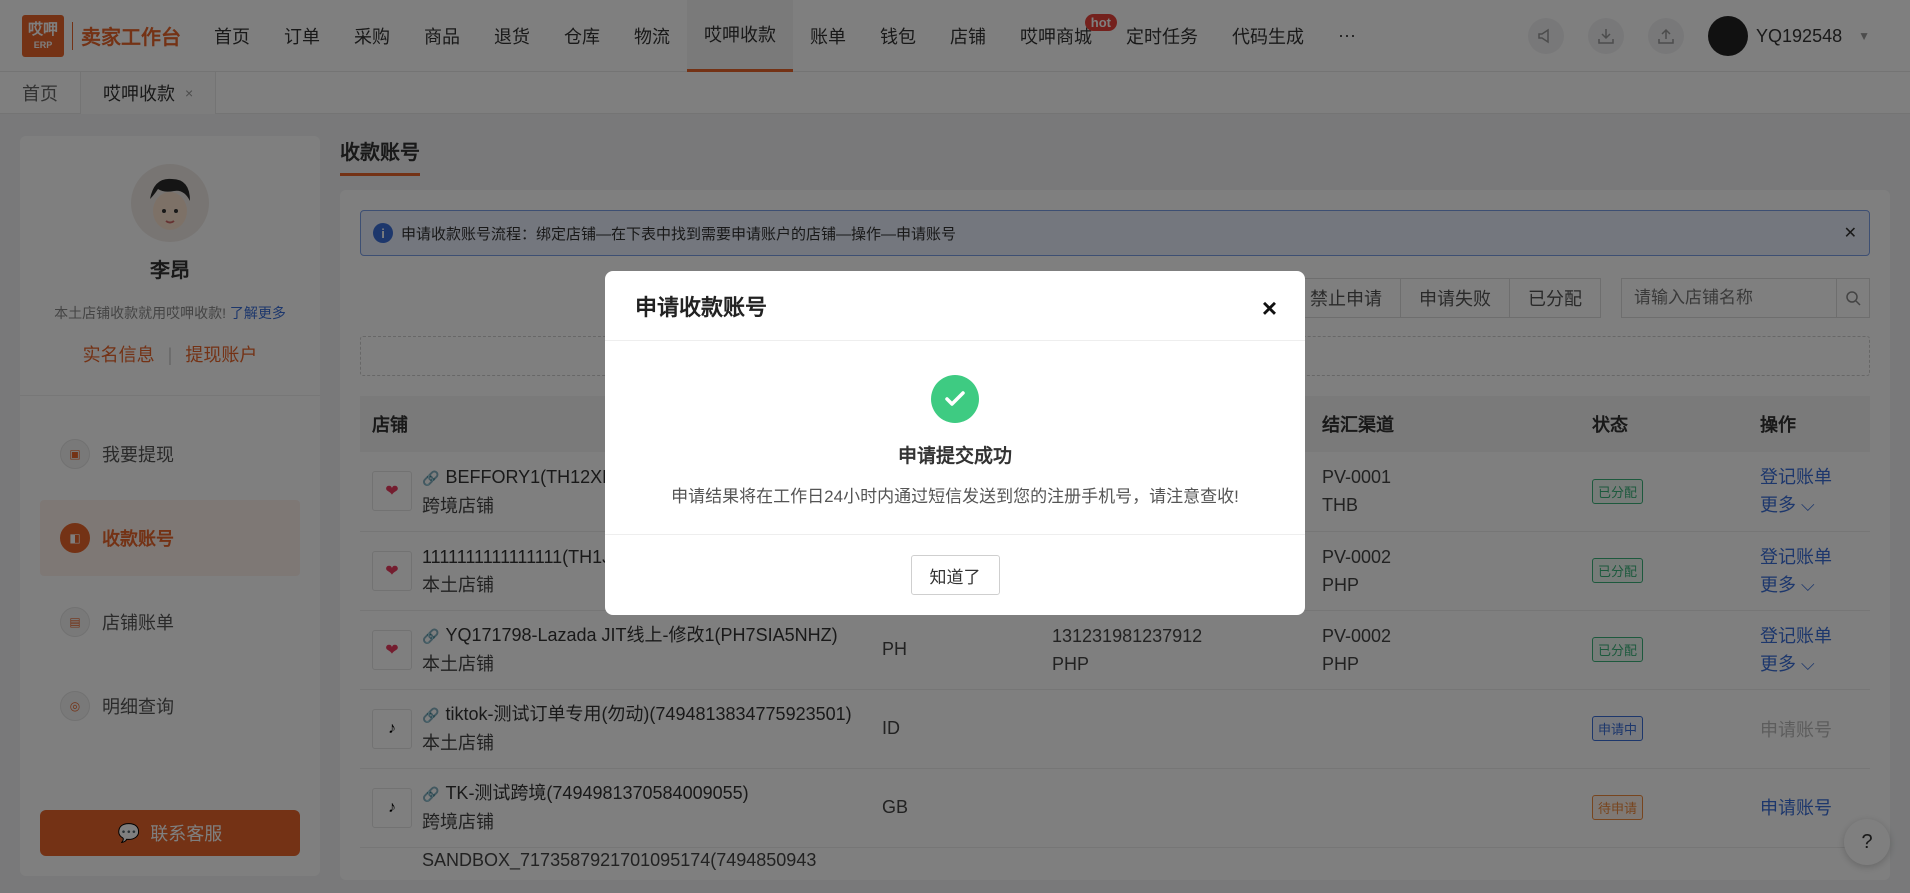  Describe the element at coordinates (954, 456) in the screenshot. I see `success-title: 申请提交成功` at that location.